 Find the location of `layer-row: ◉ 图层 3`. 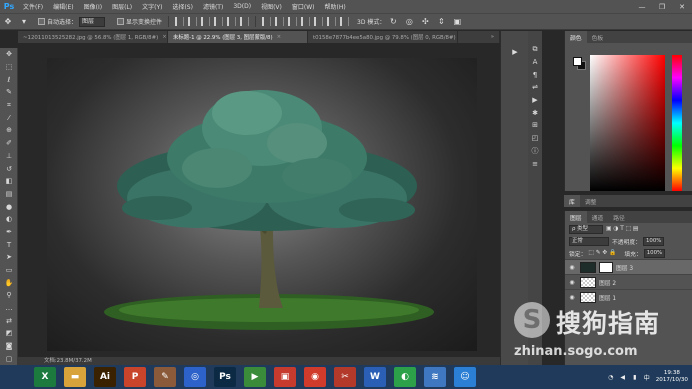

layer-row: ◉ 图层 3 is located at coordinates (628, 266).